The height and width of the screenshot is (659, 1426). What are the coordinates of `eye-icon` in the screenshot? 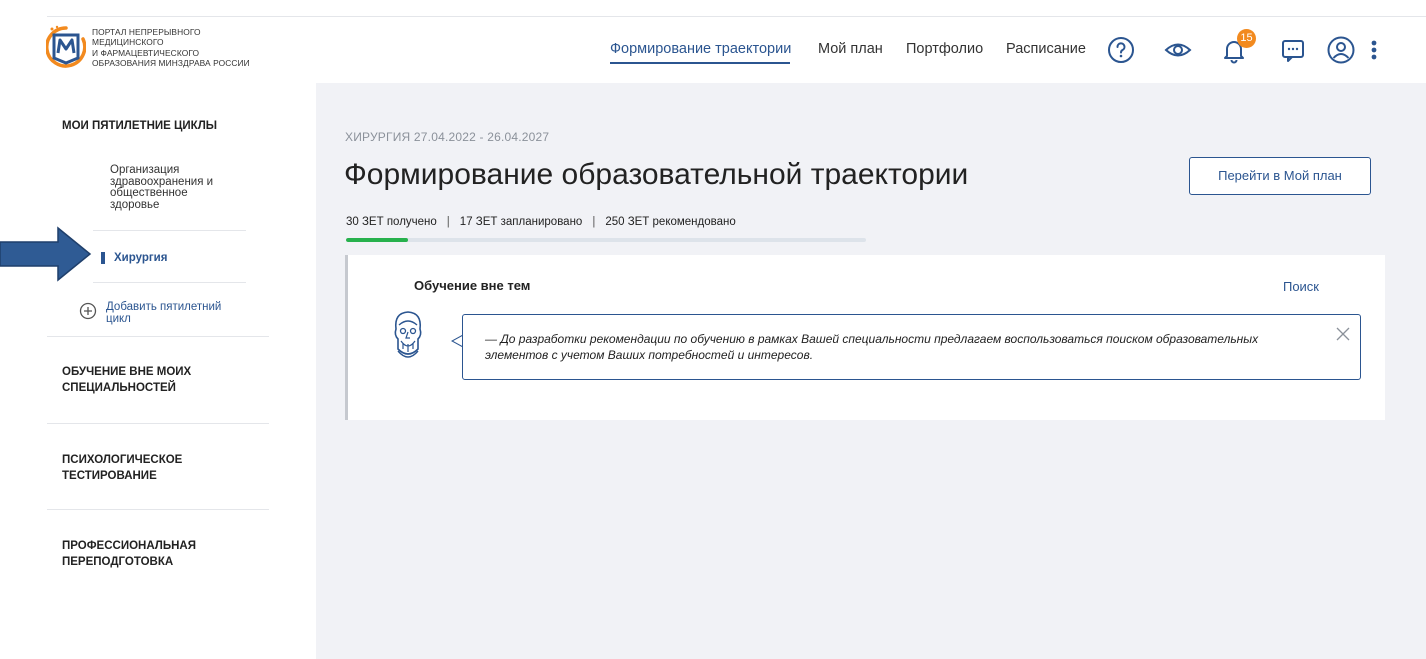 It's located at (1178, 50).